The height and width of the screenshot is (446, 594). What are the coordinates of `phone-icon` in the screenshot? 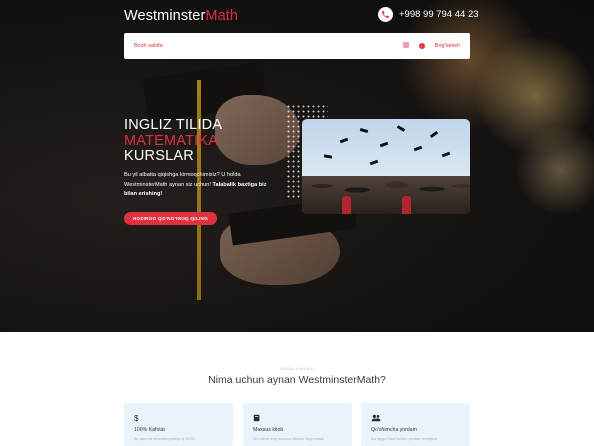 It's located at (385, 14).